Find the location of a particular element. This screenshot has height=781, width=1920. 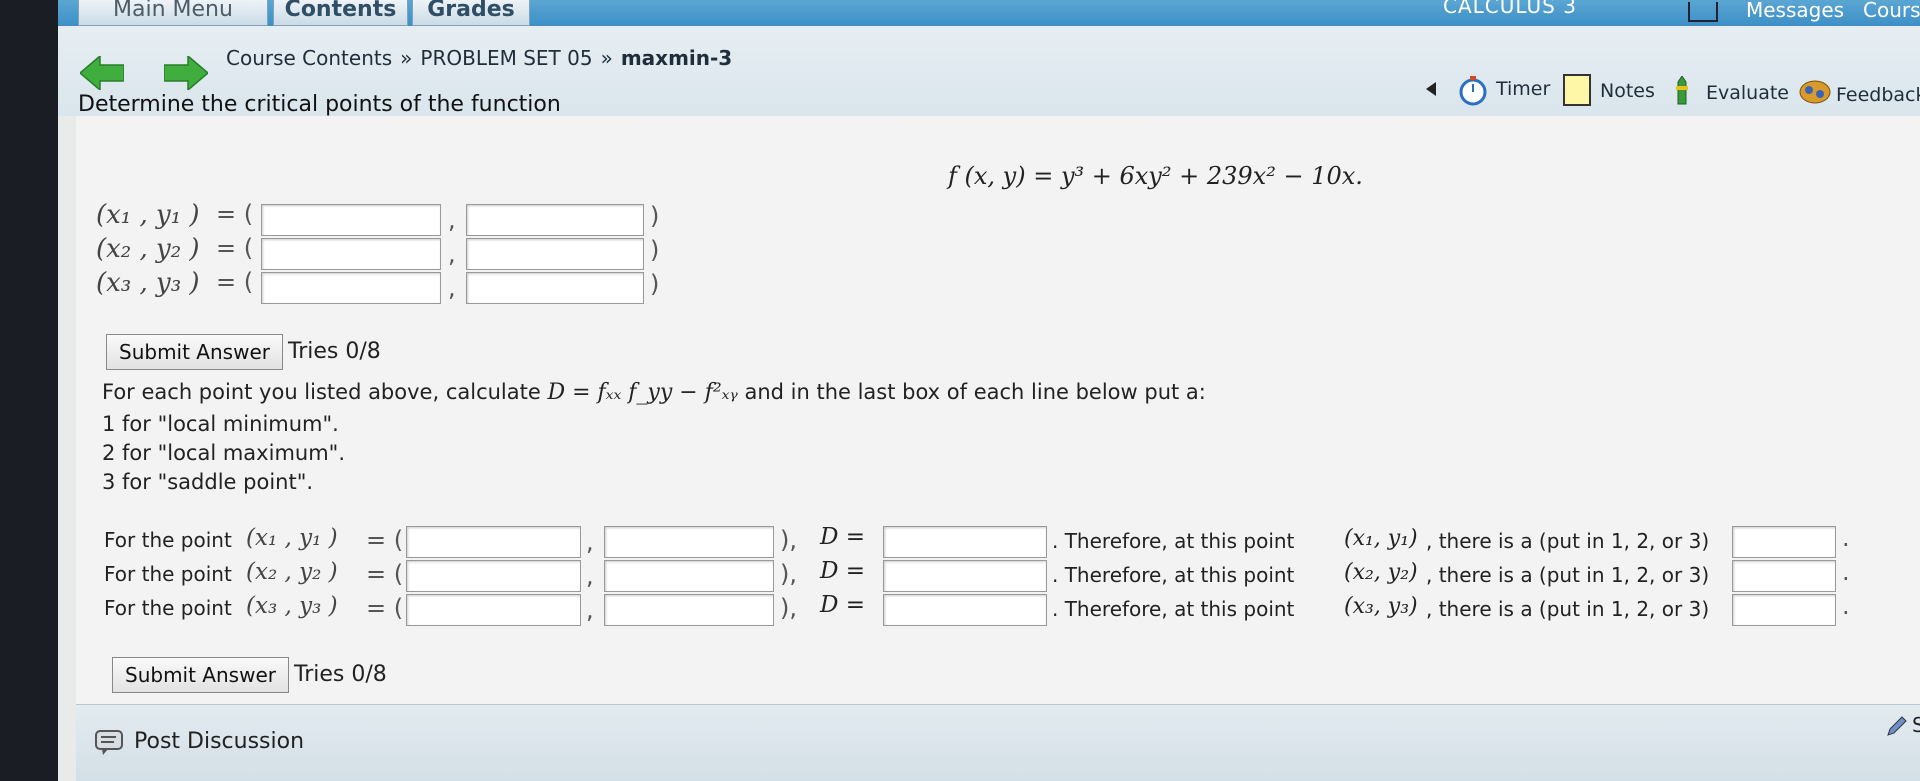

tries-counter: Tries 0/8 is located at coordinates (334, 351).